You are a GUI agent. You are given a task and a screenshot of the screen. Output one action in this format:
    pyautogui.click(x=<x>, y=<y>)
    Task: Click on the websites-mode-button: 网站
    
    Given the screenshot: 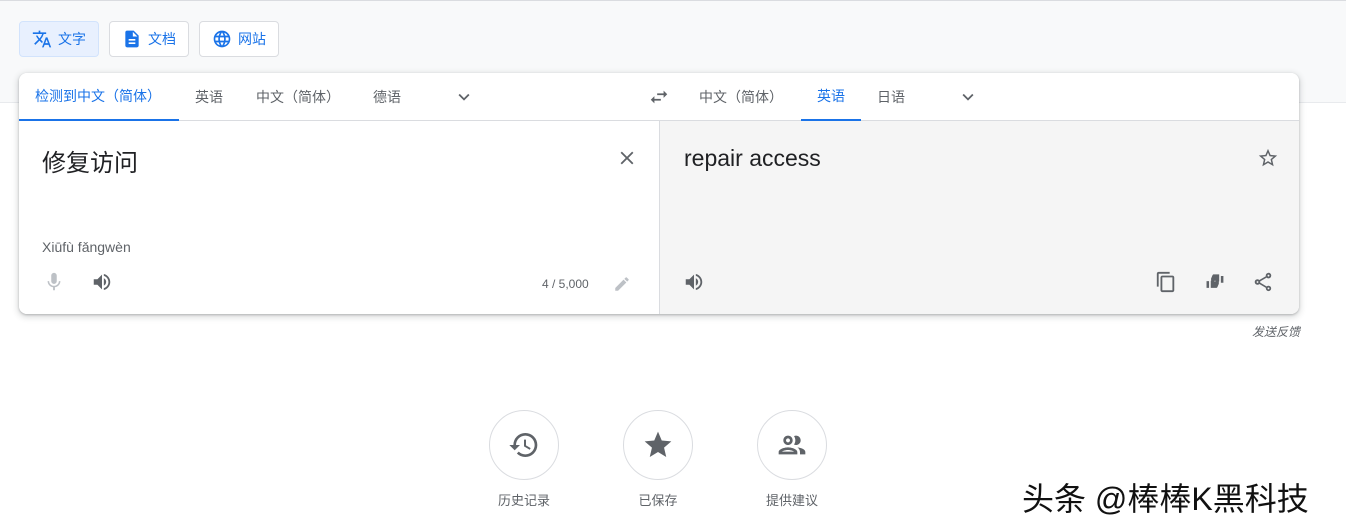 What is the action you would take?
    pyautogui.click(x=239, y=39)
    